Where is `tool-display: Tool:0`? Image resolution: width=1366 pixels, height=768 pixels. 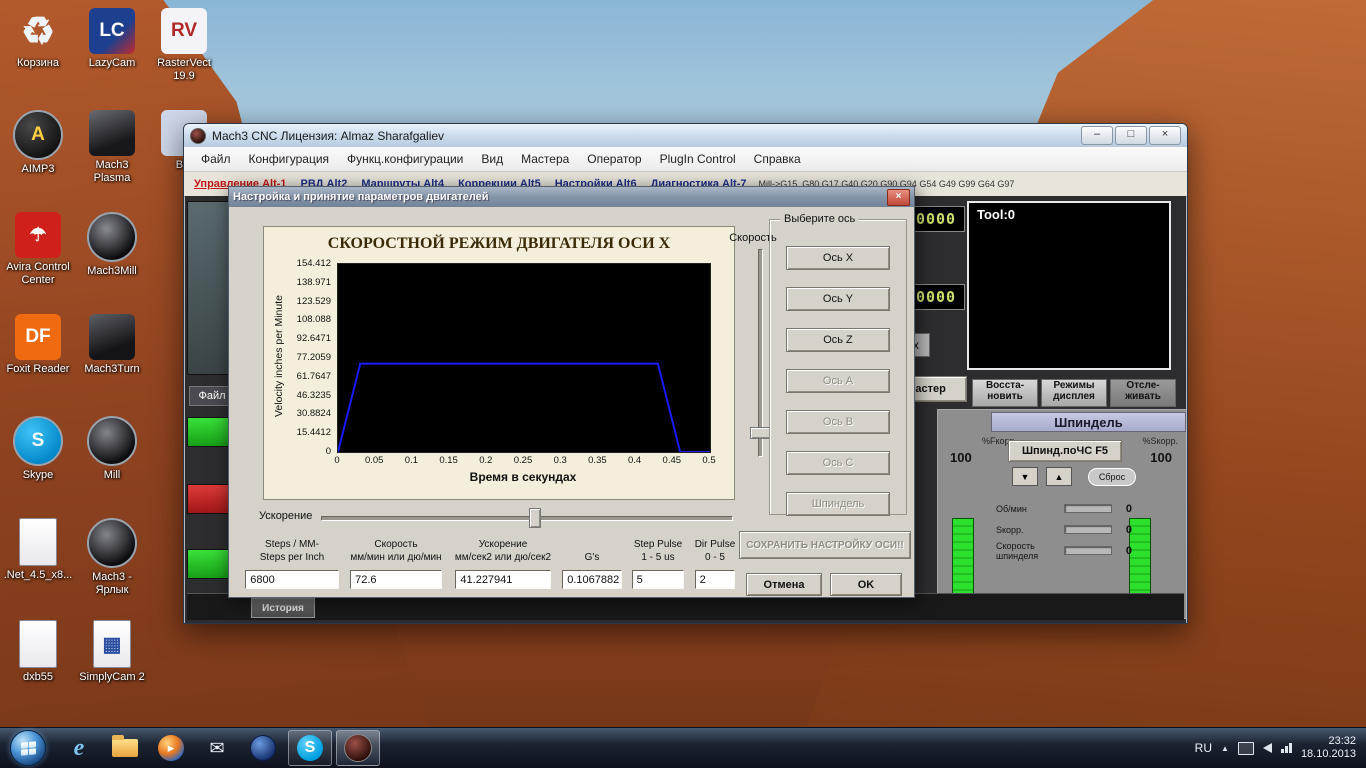 tool-display: Tool:0 is located at coordinates (1069, 285).